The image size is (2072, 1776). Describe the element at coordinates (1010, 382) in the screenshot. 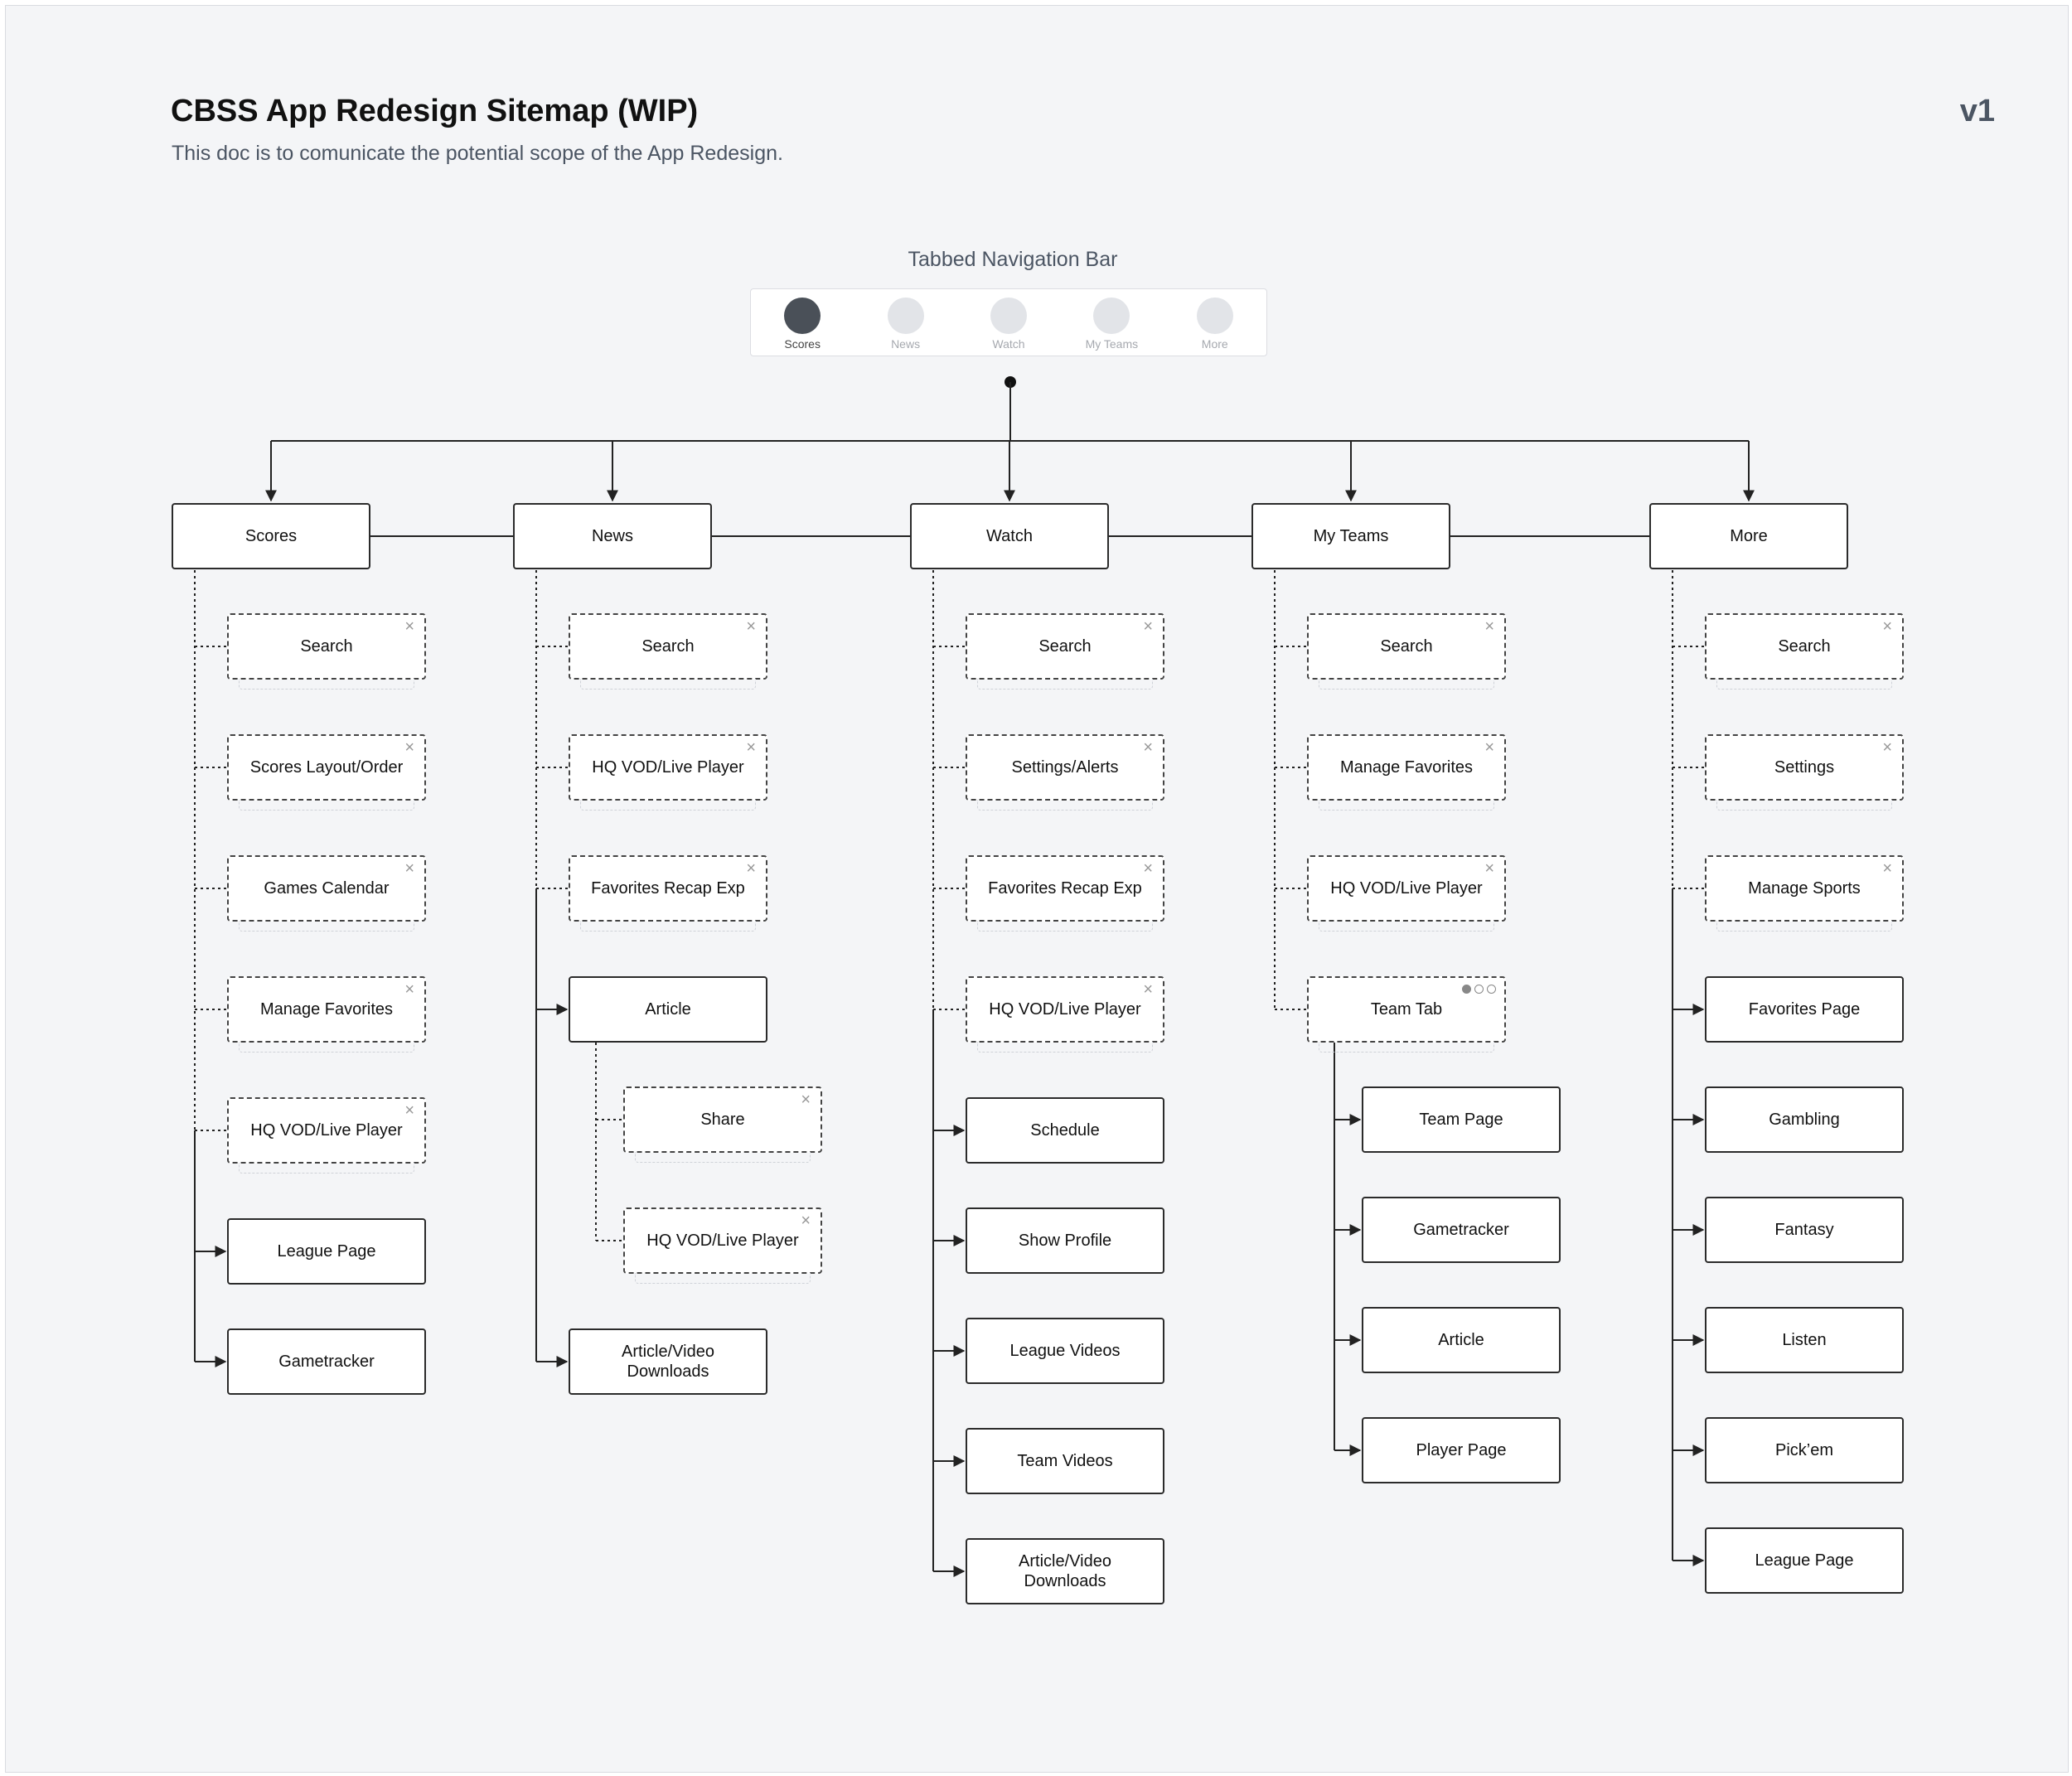

I see `root-dot` at that location.